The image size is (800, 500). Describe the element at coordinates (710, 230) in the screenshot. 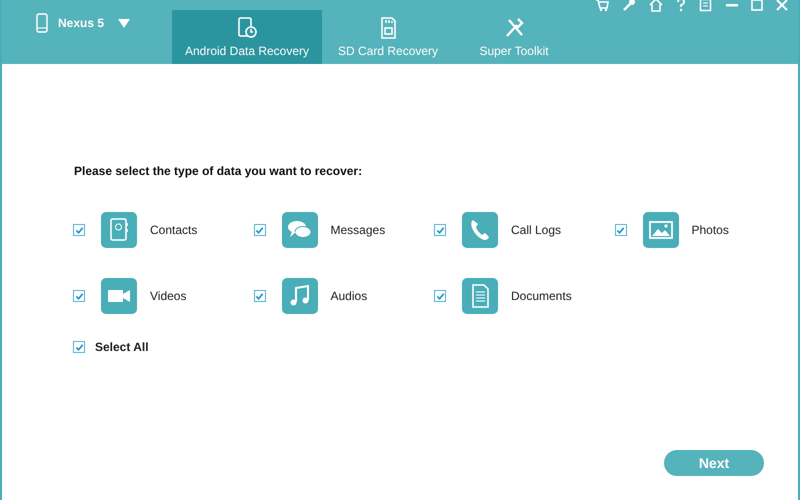

I see `data-type-label: Photos` at that location.